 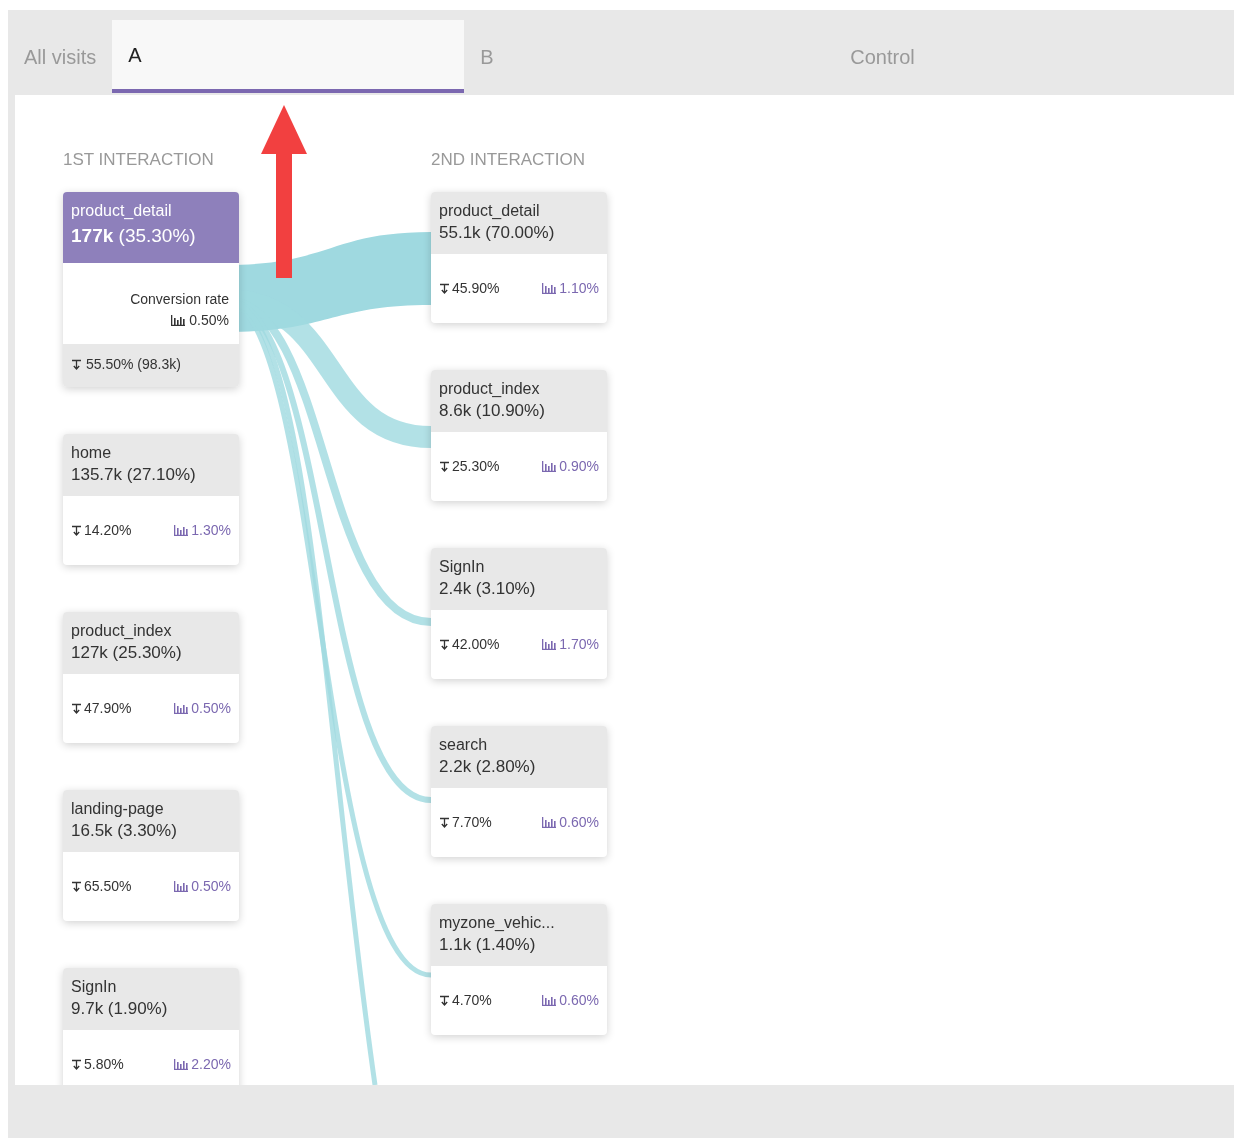 What do you see at coordinates (579, 466) in the screenshot?
I see `conversion-rate: 0.90%` at bounding box center [579, 466].